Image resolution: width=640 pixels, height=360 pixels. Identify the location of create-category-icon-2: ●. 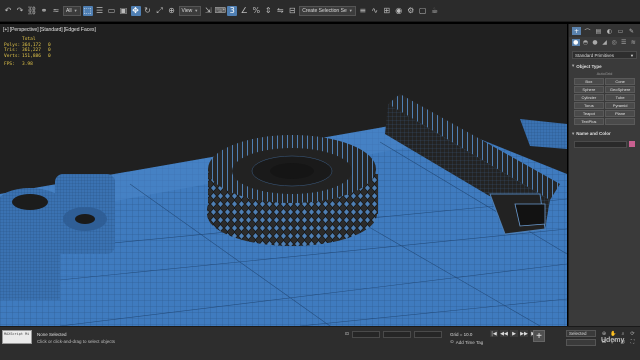
(595, 42).